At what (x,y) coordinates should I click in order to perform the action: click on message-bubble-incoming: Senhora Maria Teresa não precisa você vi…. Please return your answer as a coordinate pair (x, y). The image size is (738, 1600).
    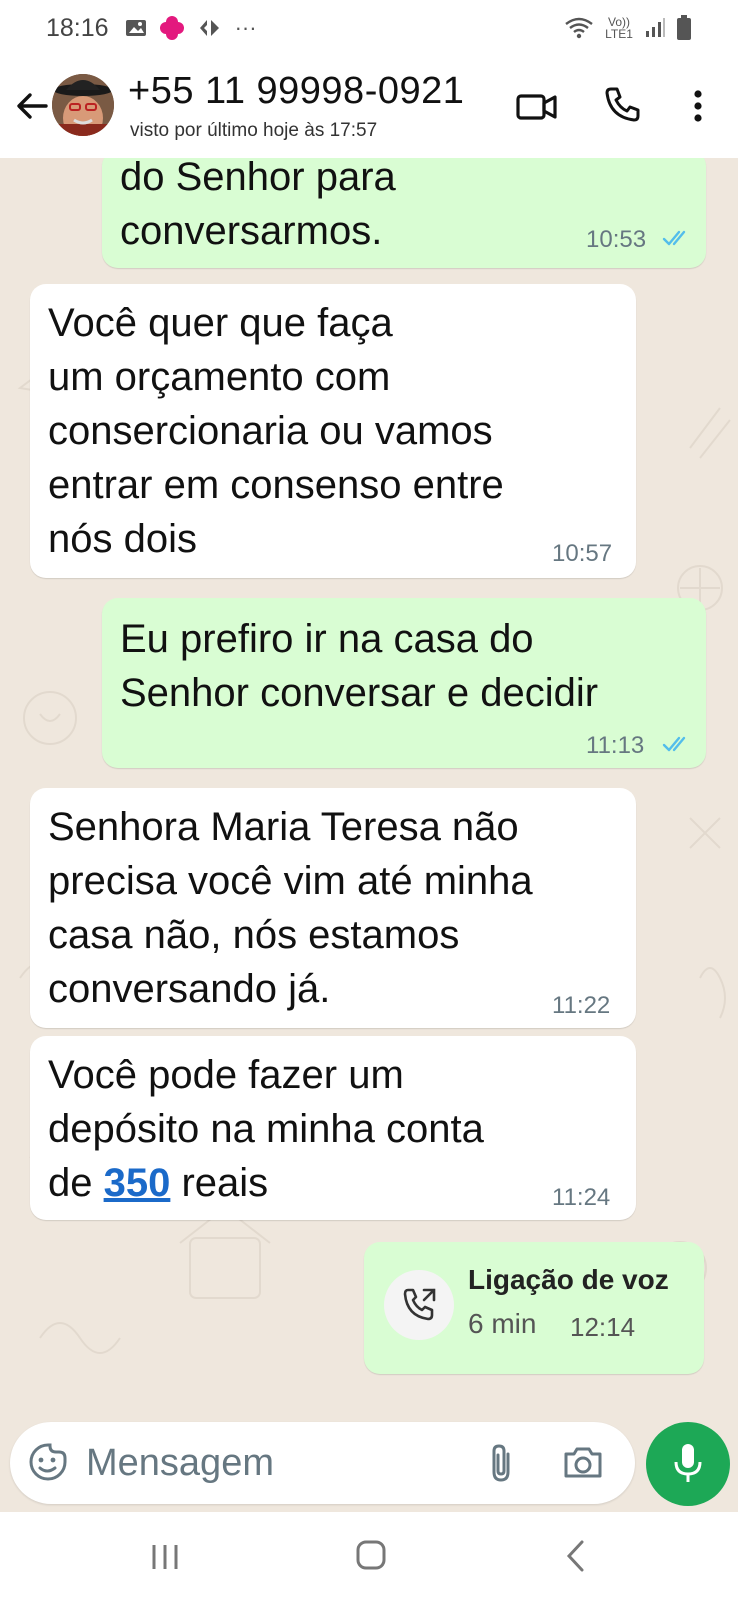
    Looking at the image, I should click on (333, 908).